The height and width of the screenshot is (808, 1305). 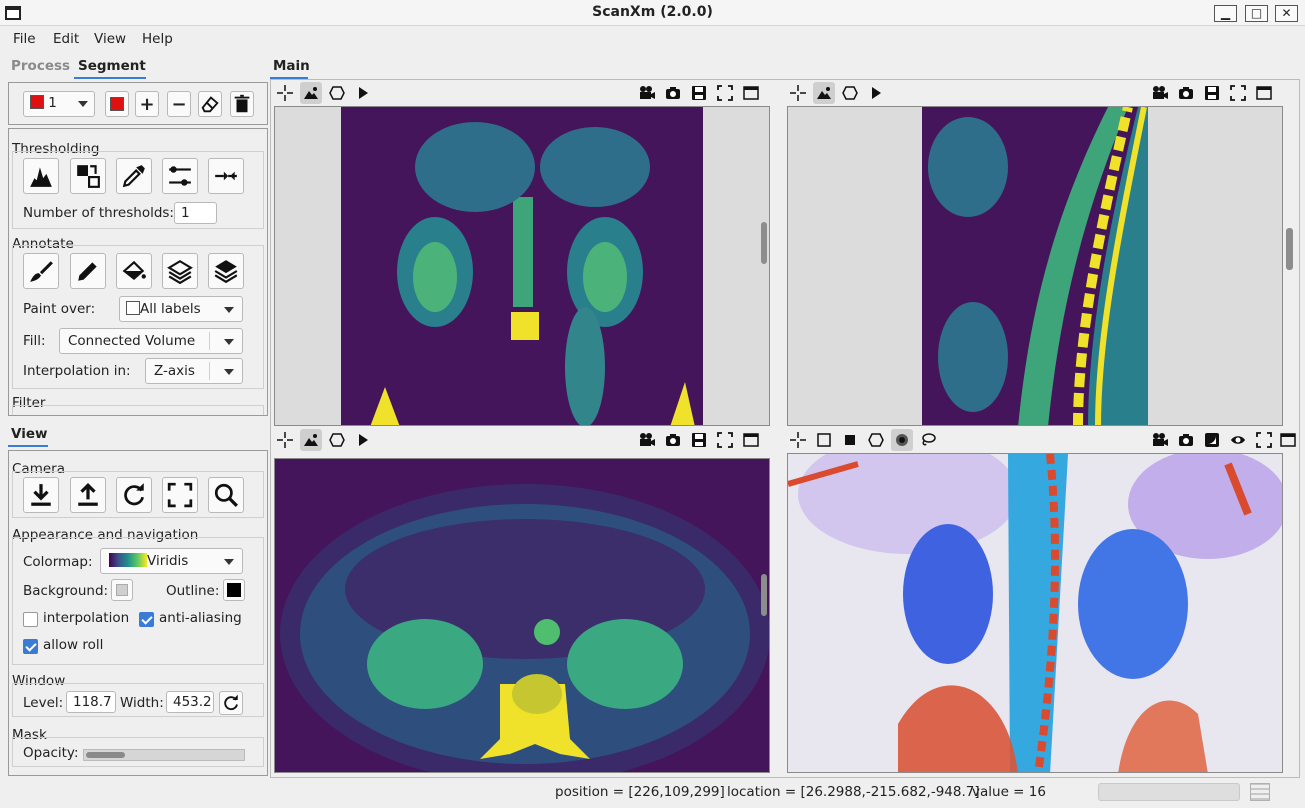 I want to click on window-reset-button, so click(x=231, y=703).